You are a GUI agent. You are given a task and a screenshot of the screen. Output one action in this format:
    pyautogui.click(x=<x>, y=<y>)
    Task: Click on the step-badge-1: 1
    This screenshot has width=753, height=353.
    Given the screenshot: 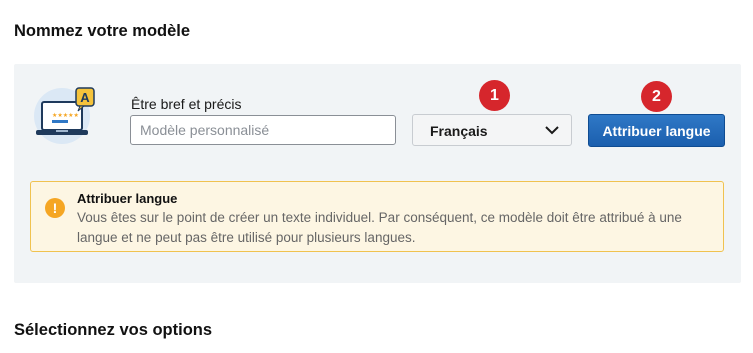 What is the action you would take?
    pyautogui.click(x=494, y=95)
    